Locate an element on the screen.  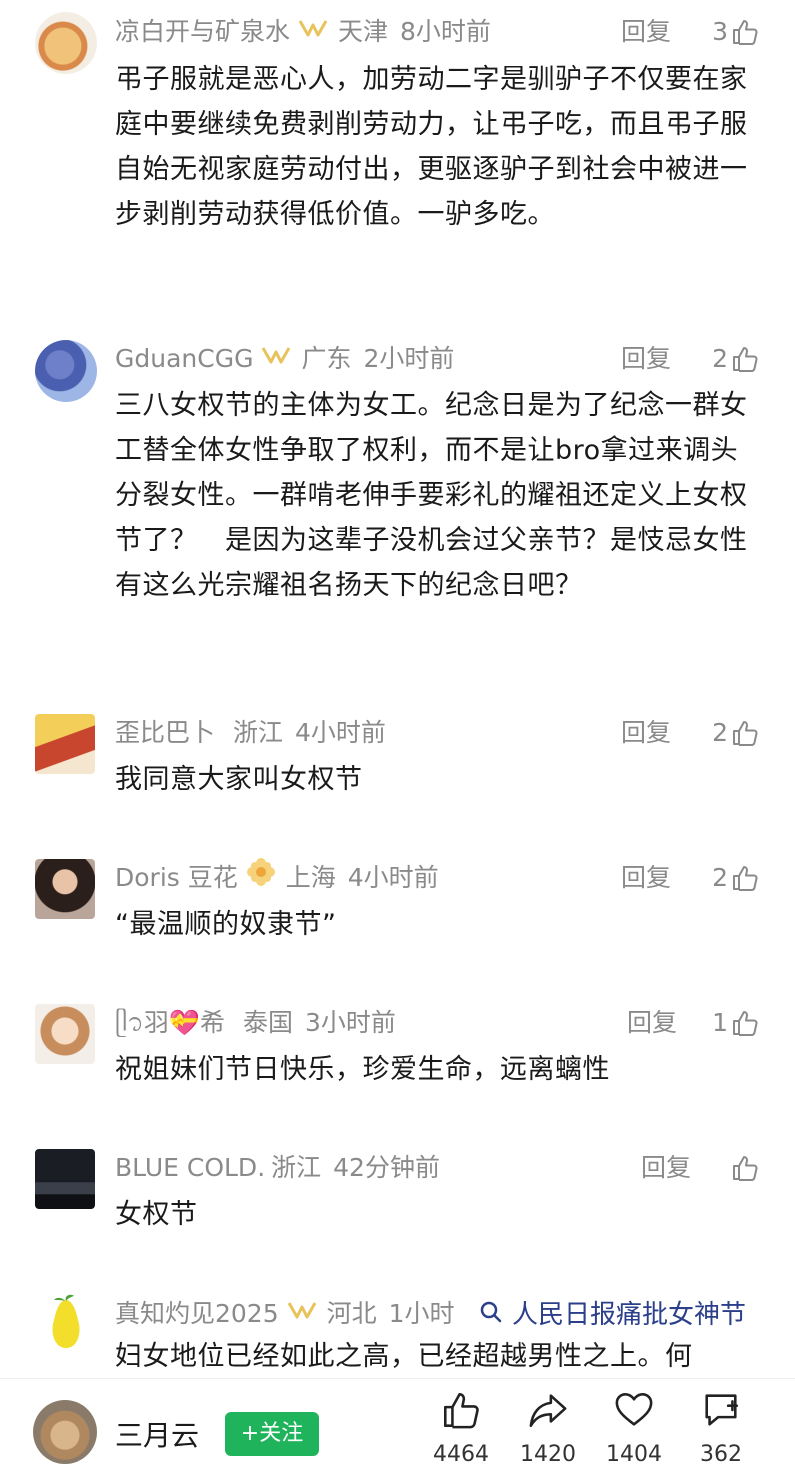
comment-meta: ᥫ᭡羽💝希 泰国 3小时前 is located at coordinates (255, 1023).